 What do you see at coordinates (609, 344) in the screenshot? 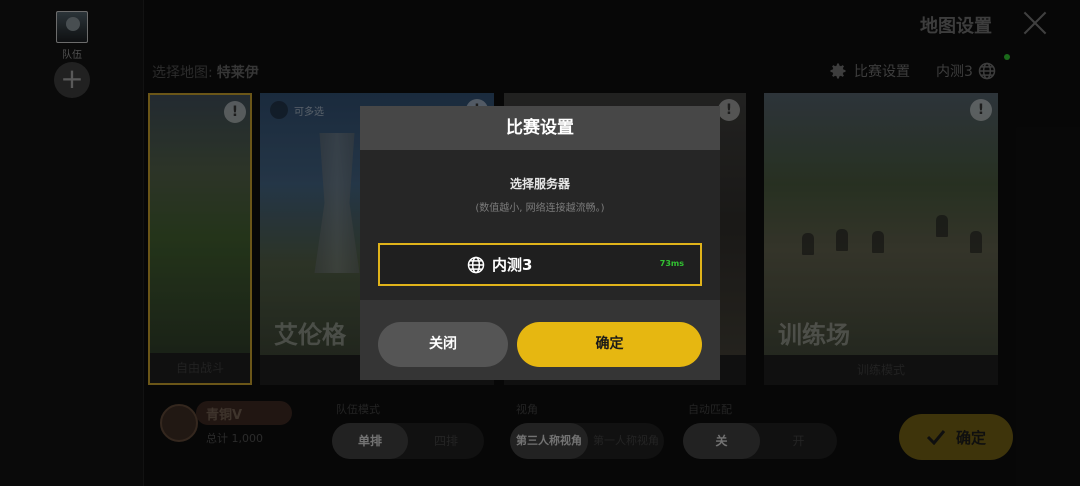
I see `confirm-button: 确定` at bounding box center [609, 344].